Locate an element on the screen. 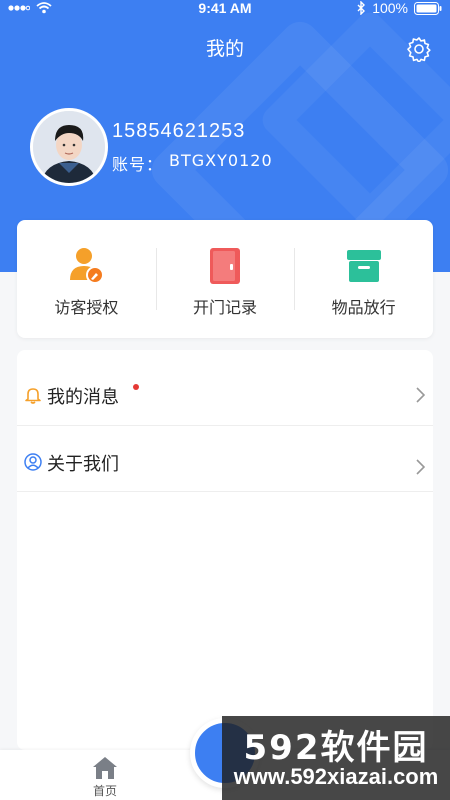 The width and height of the screenshot is (450, 800). quick-action-label: 访客授权 is located at coordinates (86, 307).